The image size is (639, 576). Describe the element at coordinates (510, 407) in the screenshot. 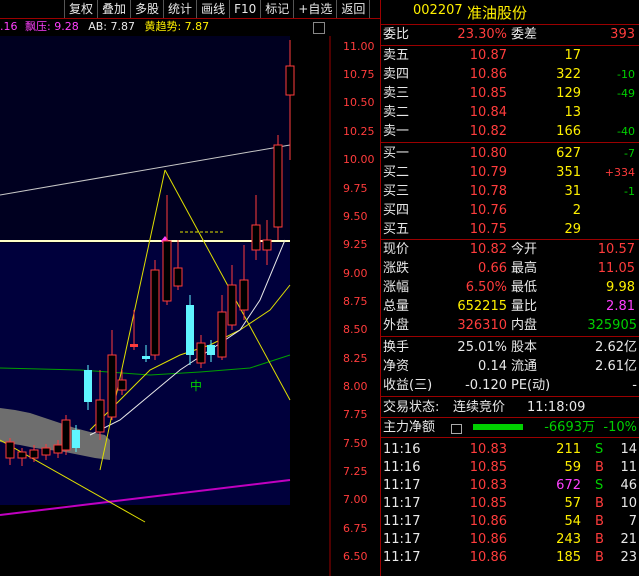

I see `trade-status-row: 交易状态: 连续竞价 11:18:09` at that location.